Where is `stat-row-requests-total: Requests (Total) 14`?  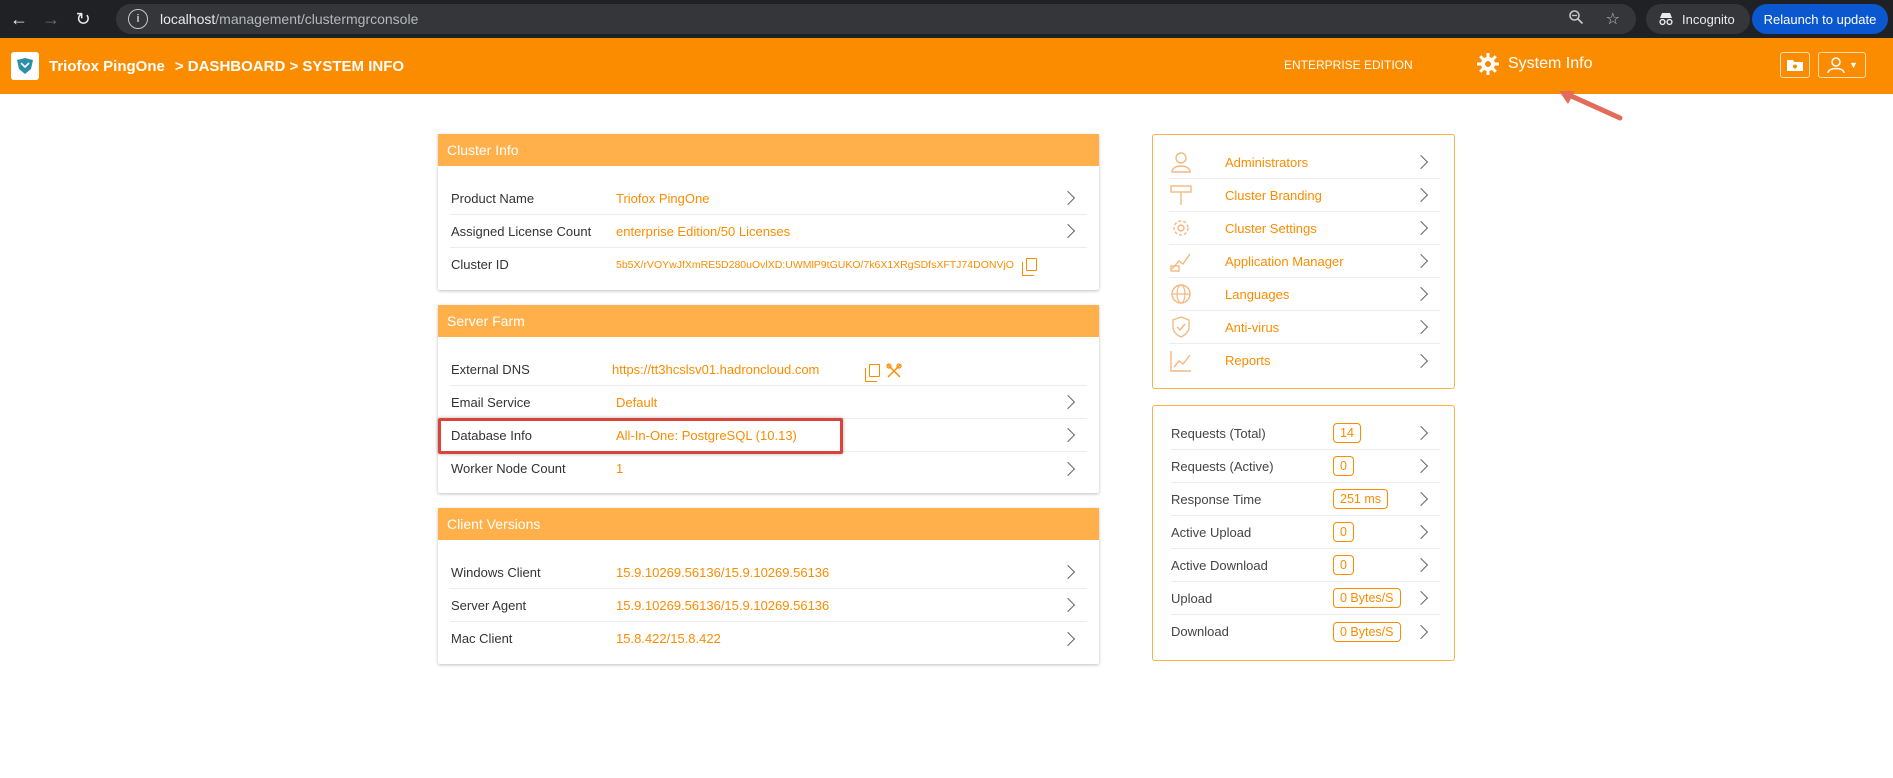 stat-row-requests-total: Requests (Total) 14 is located at coordinates (1305, 433).